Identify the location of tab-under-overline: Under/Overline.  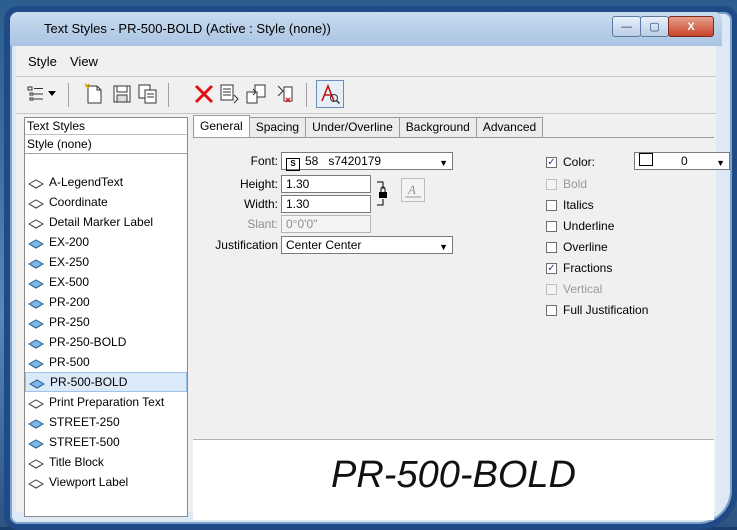
(352, 127).